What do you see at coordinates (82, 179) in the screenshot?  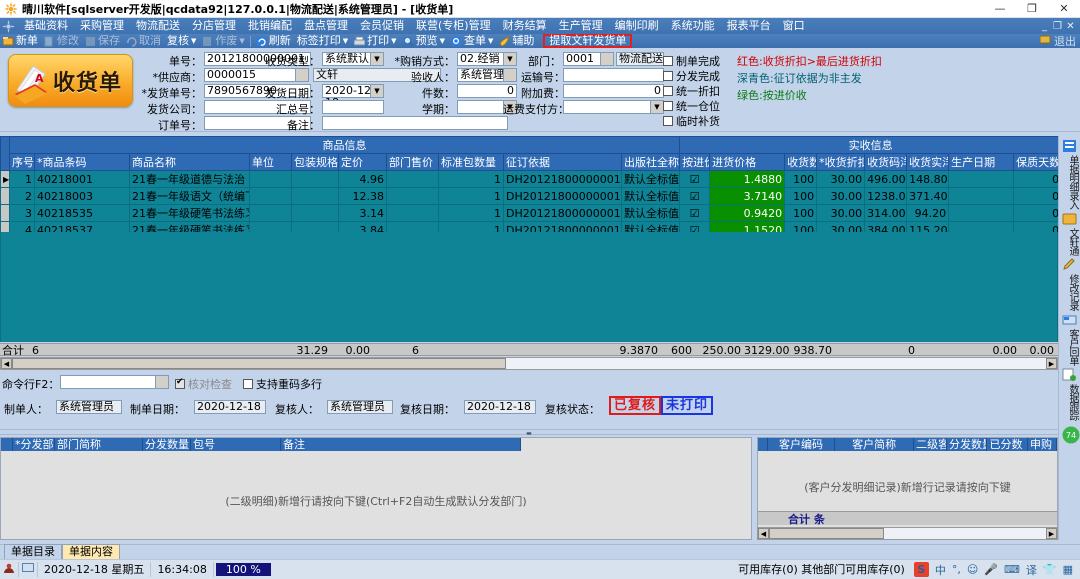 I see `cell-barcode: 40218001` at bounding box center [82, 179].